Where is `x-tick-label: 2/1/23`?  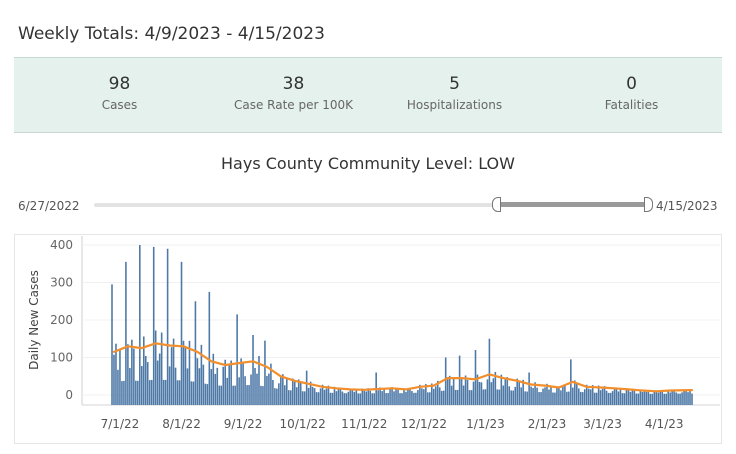 x-tick-label: 2/1/23 is located at coordinates (547, 424).